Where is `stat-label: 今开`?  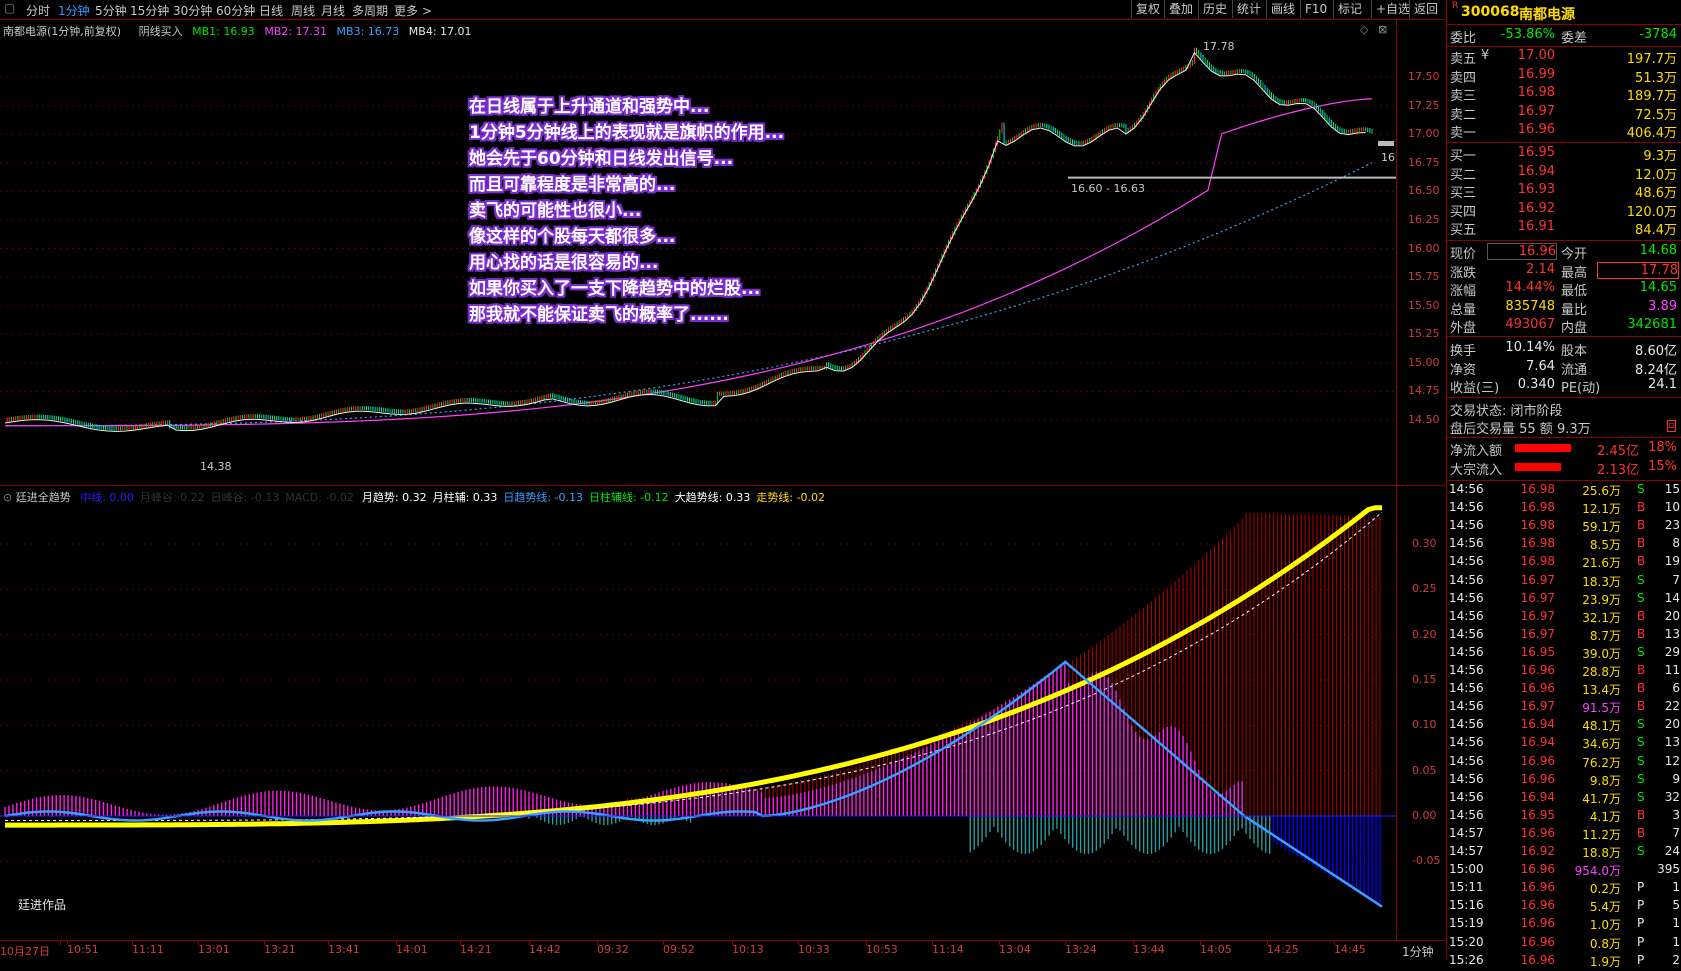 stat-label: 今开 is located at coordinates (1574, 254).